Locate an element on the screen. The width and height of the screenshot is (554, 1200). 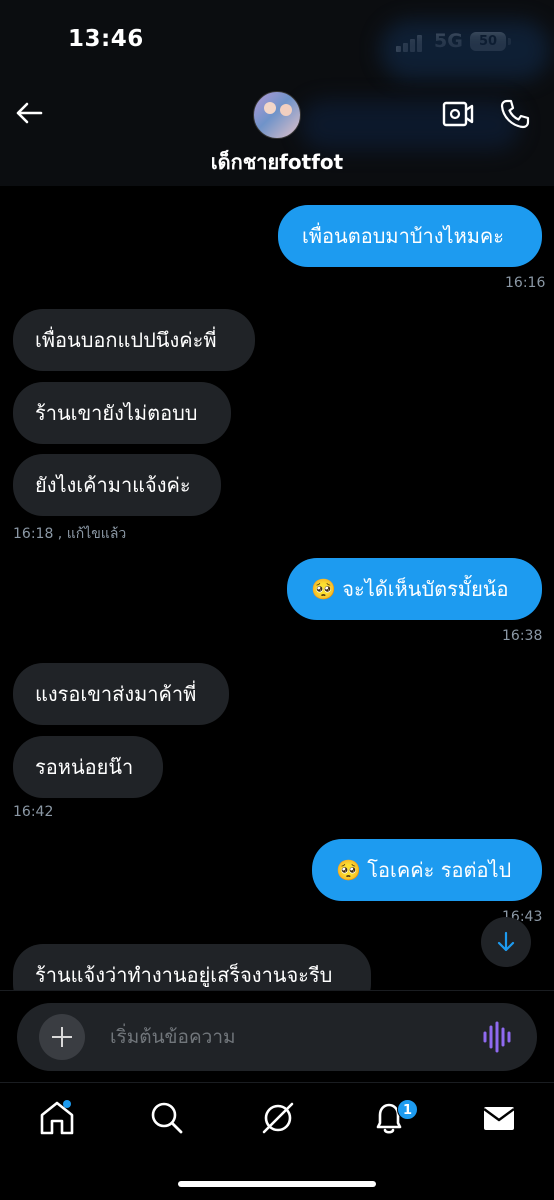
messages-icon is located at coordinates (499, 1118).